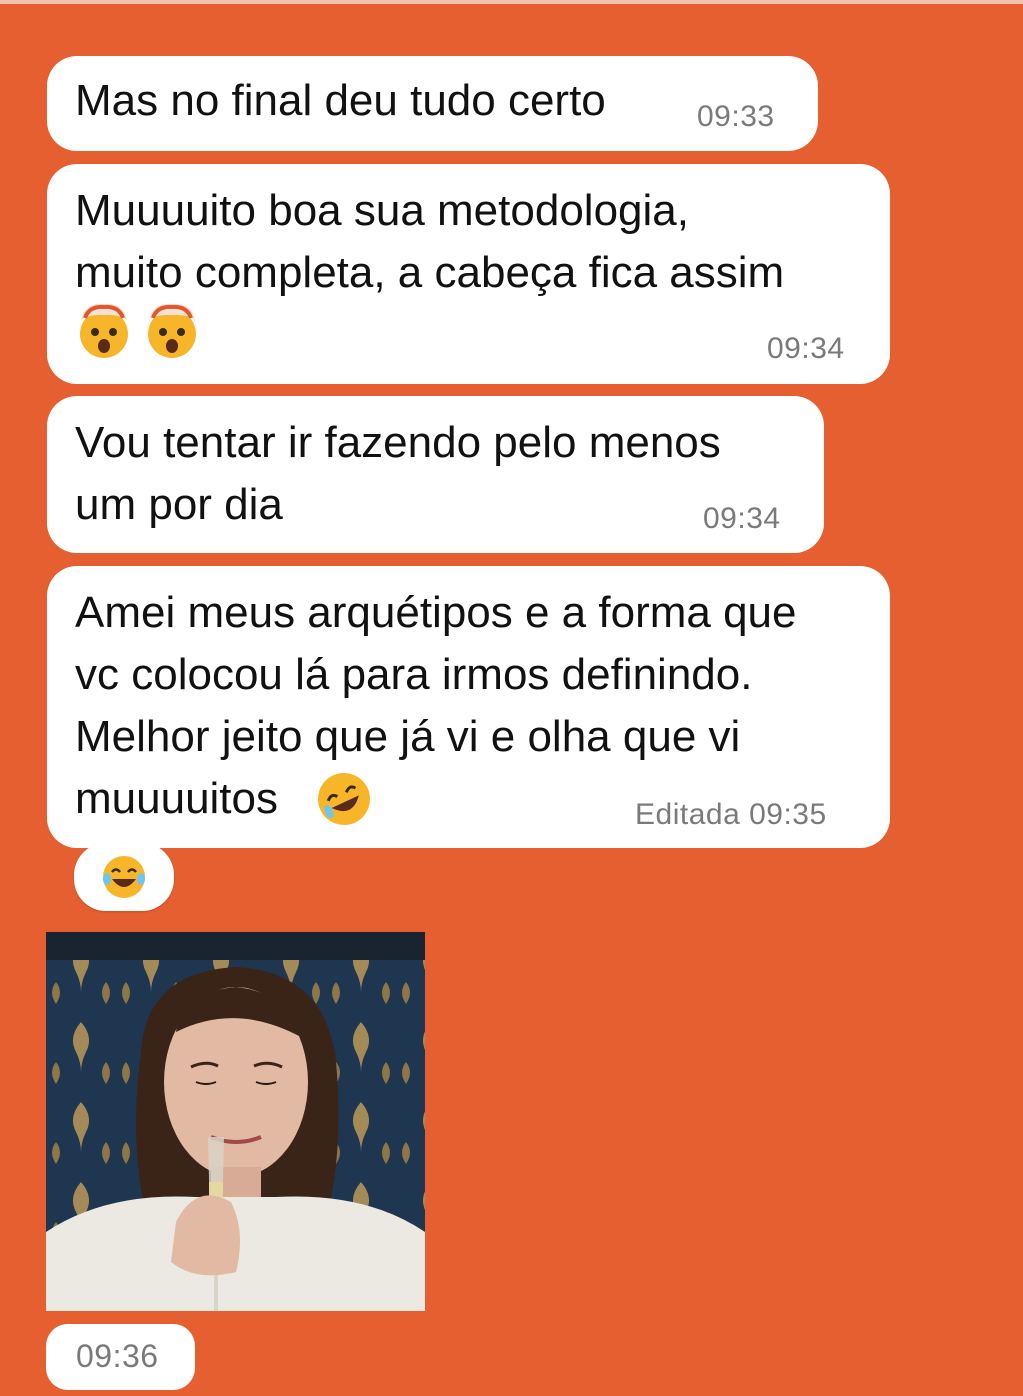 This screenshot has width=1023, height=1396. I want to click on top-edge-line, so click(511, 2).